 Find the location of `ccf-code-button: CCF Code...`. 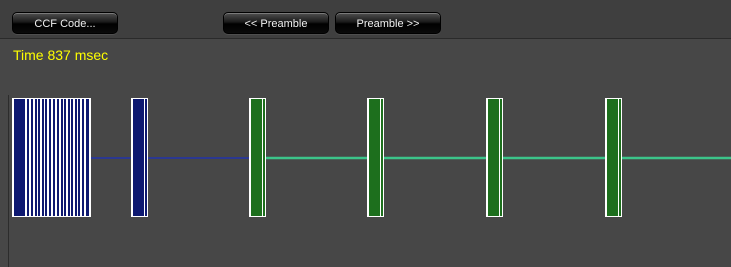

ccf-code-button: CCF Code... is located at coordinates (65, 23).